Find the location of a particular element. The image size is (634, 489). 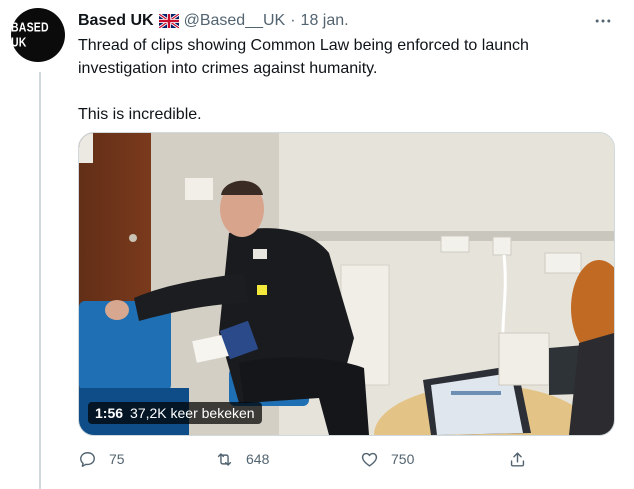

share-icon is located at coordinates (517, 459).